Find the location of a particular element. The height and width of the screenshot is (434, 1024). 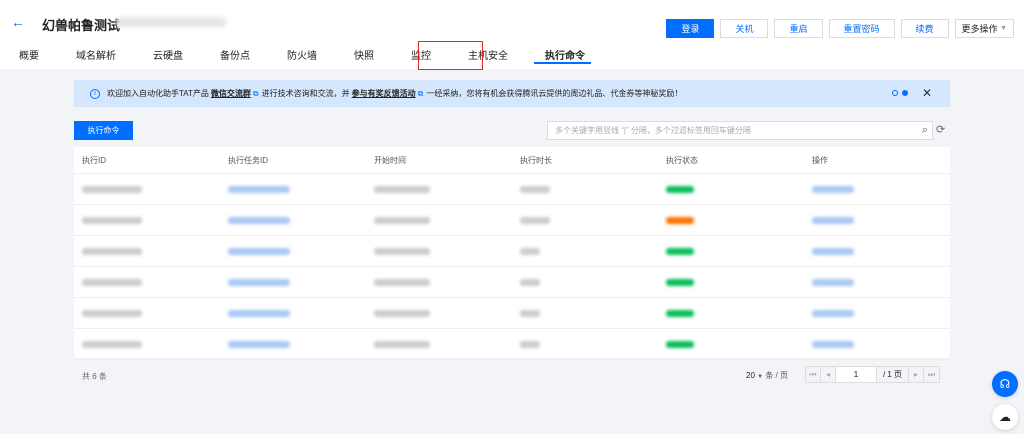

first-page-icon: ⏮ is located at coordinates (813, 374).